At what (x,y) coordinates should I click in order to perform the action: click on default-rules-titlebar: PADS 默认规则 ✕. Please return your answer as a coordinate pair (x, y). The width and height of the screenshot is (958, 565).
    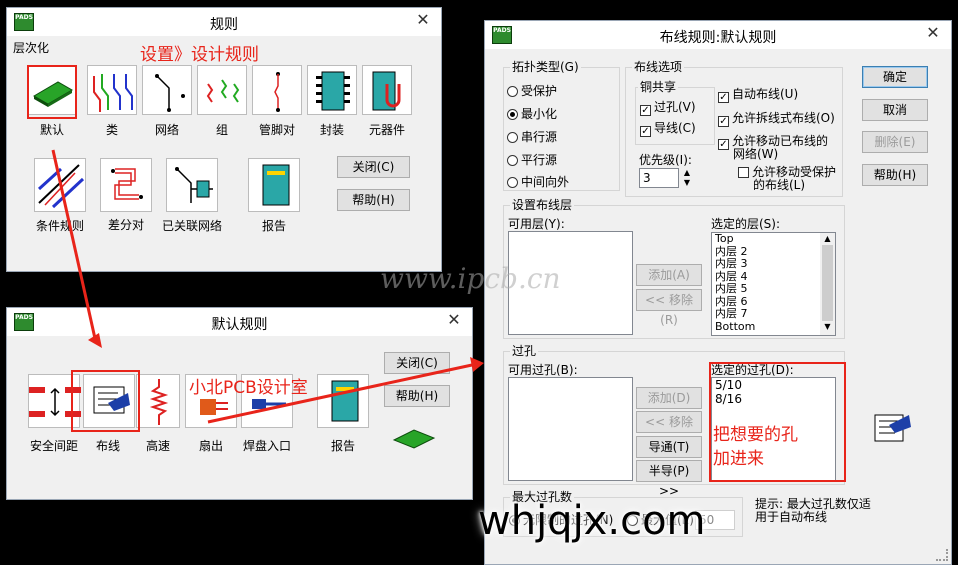
    Looking at the image, I should click on (239, 322).